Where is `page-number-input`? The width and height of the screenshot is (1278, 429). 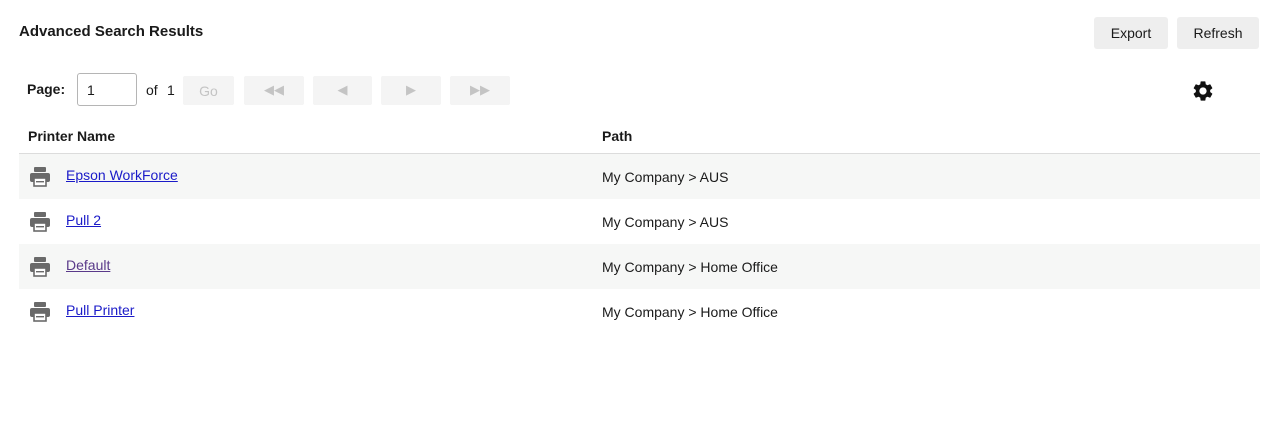 page-number-input is located at coordinates (107, 89).